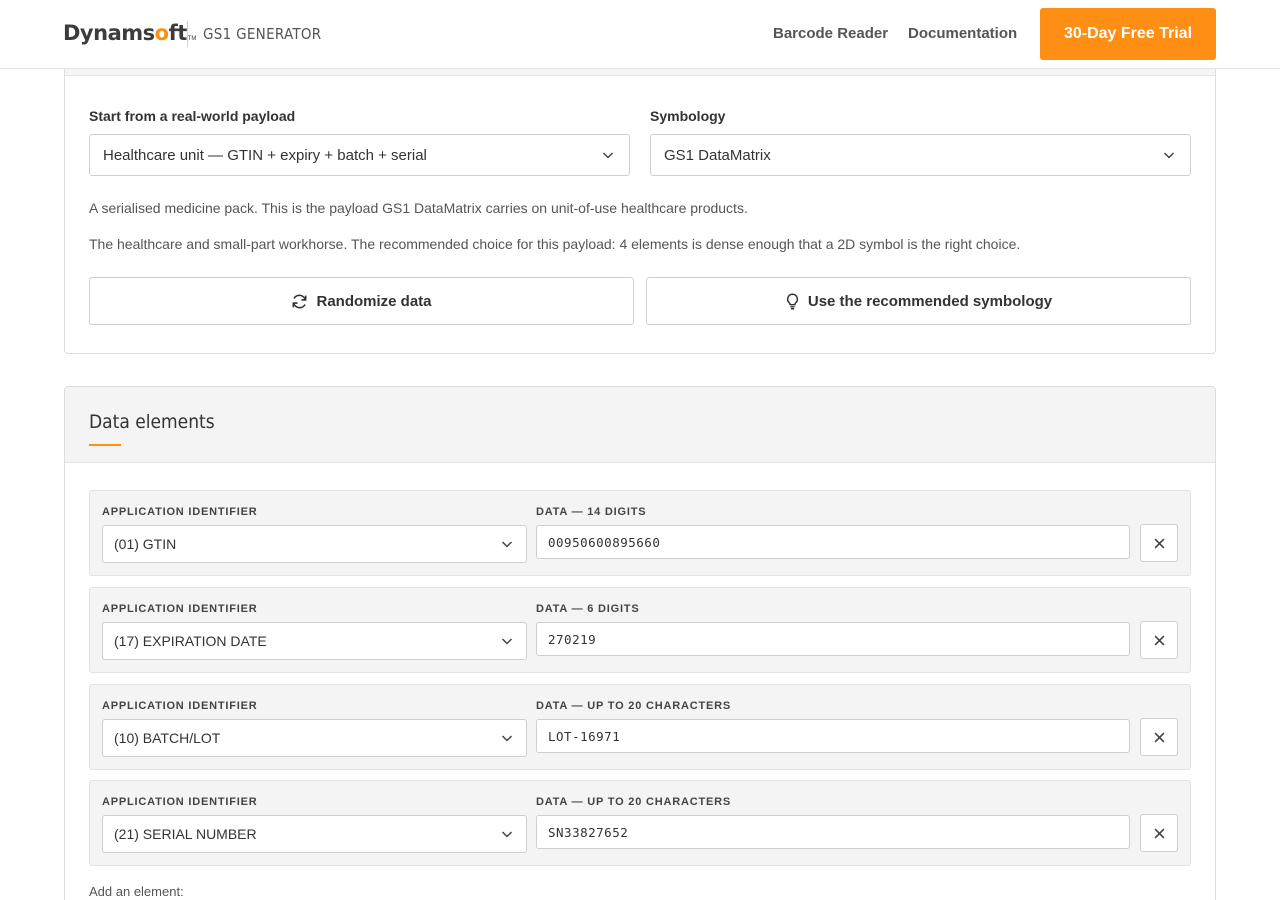 Image resolution: width=1280 pixels, height=900 pixels. What do you see at coordinates (109, 33) in the screenshot?
I see `logo-text-main: Dynams` at bounding box center [109, 33].